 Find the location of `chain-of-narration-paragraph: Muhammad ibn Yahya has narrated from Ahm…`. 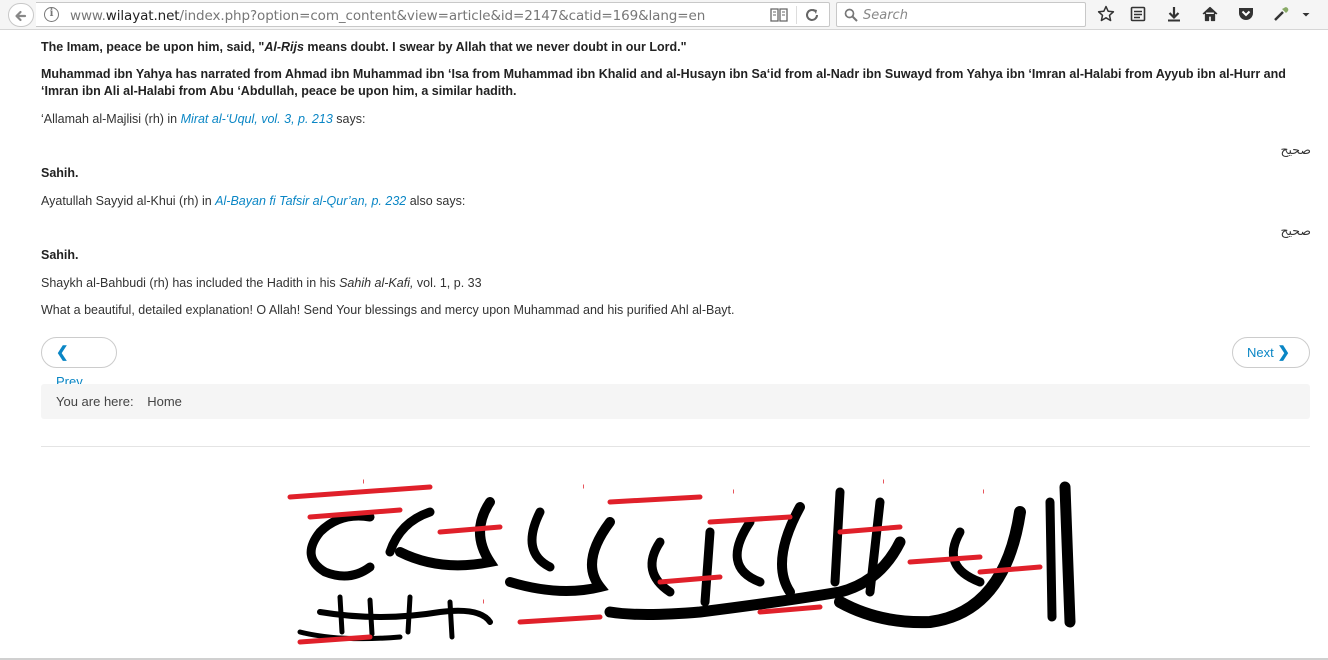

chain-of-narration-paragraph: Muhammad ibn Yahya has narrated from Ahm… is located at coordinates (663, 82).